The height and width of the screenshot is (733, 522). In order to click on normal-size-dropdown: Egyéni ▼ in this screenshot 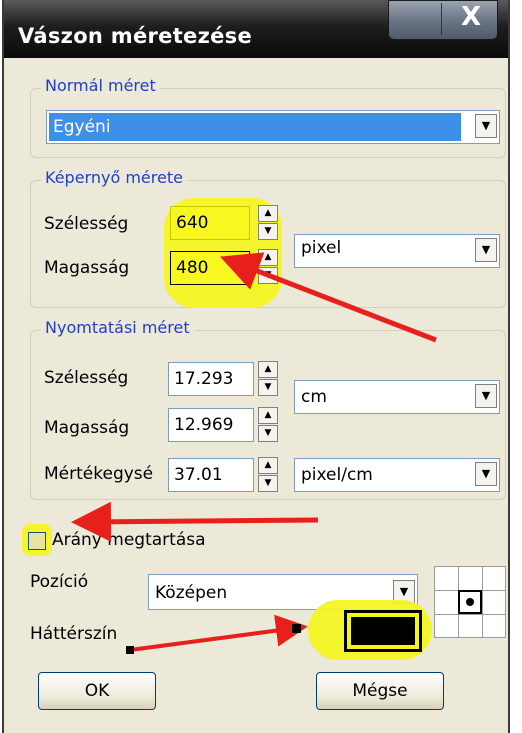, I will do `click(273, 127)`.